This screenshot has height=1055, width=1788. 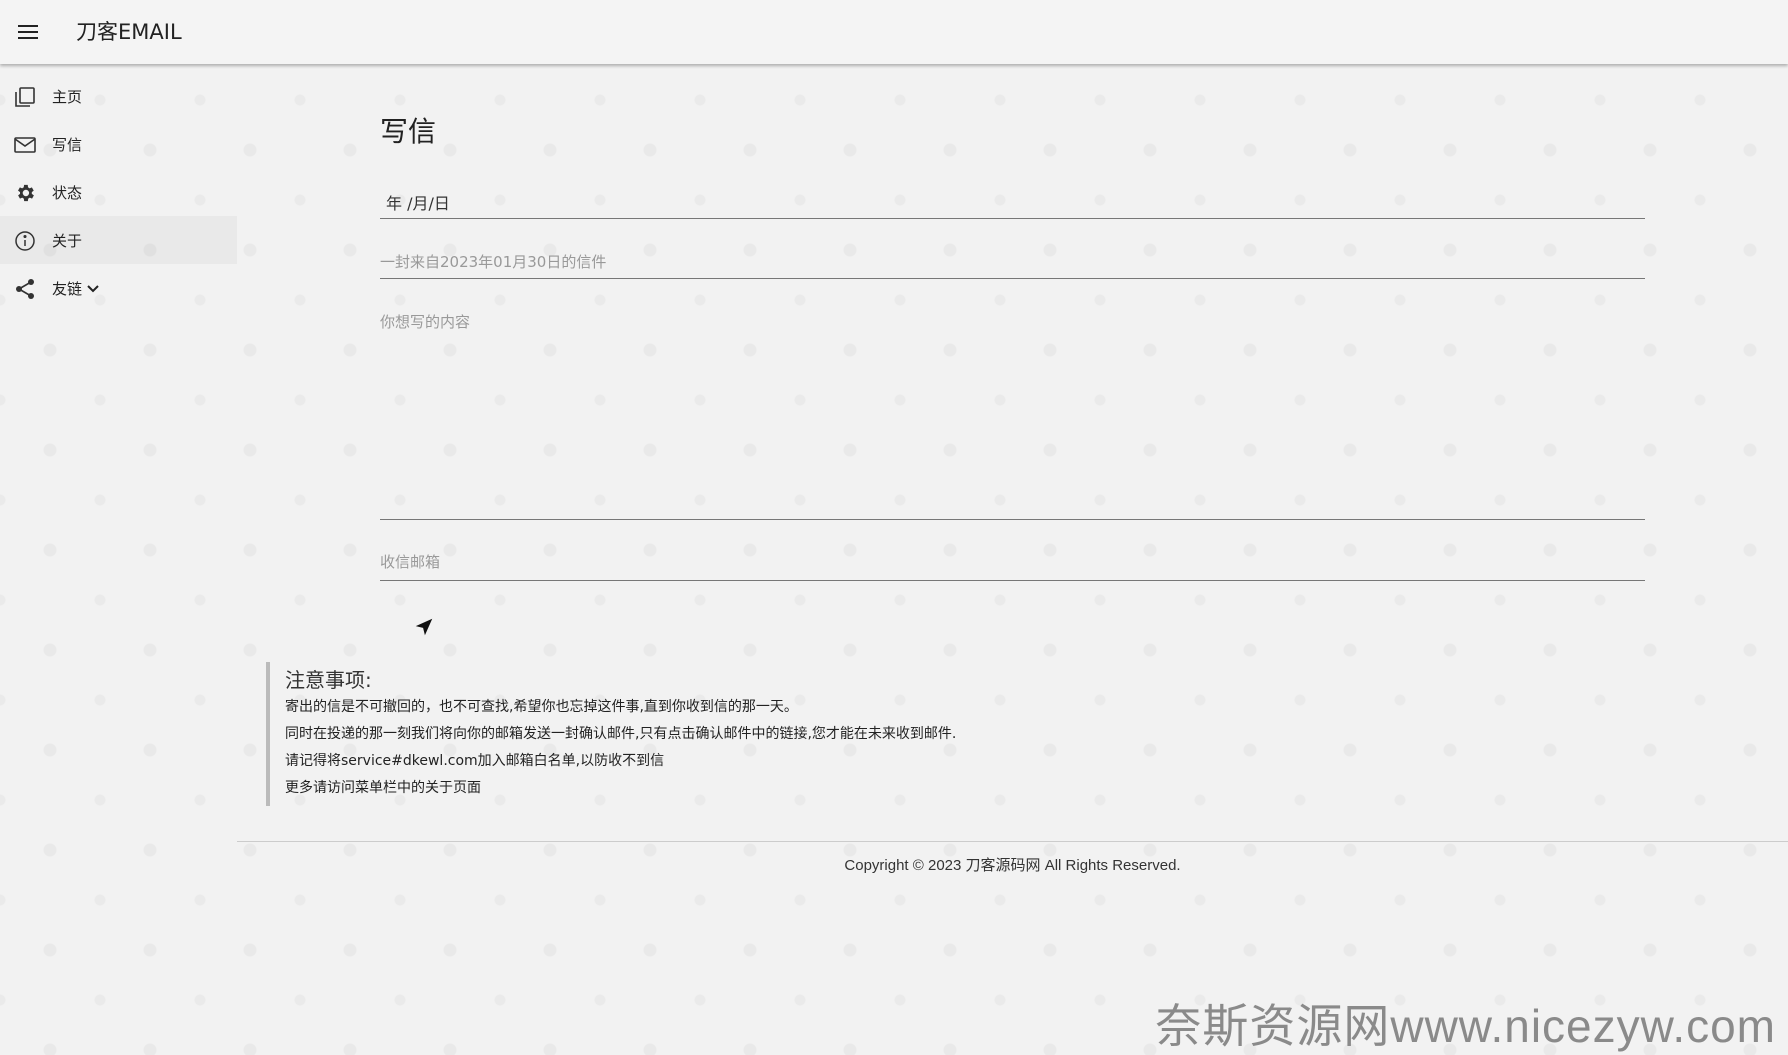 I want to click on notice-title: 注意事项:, so click(x=328, y=680).